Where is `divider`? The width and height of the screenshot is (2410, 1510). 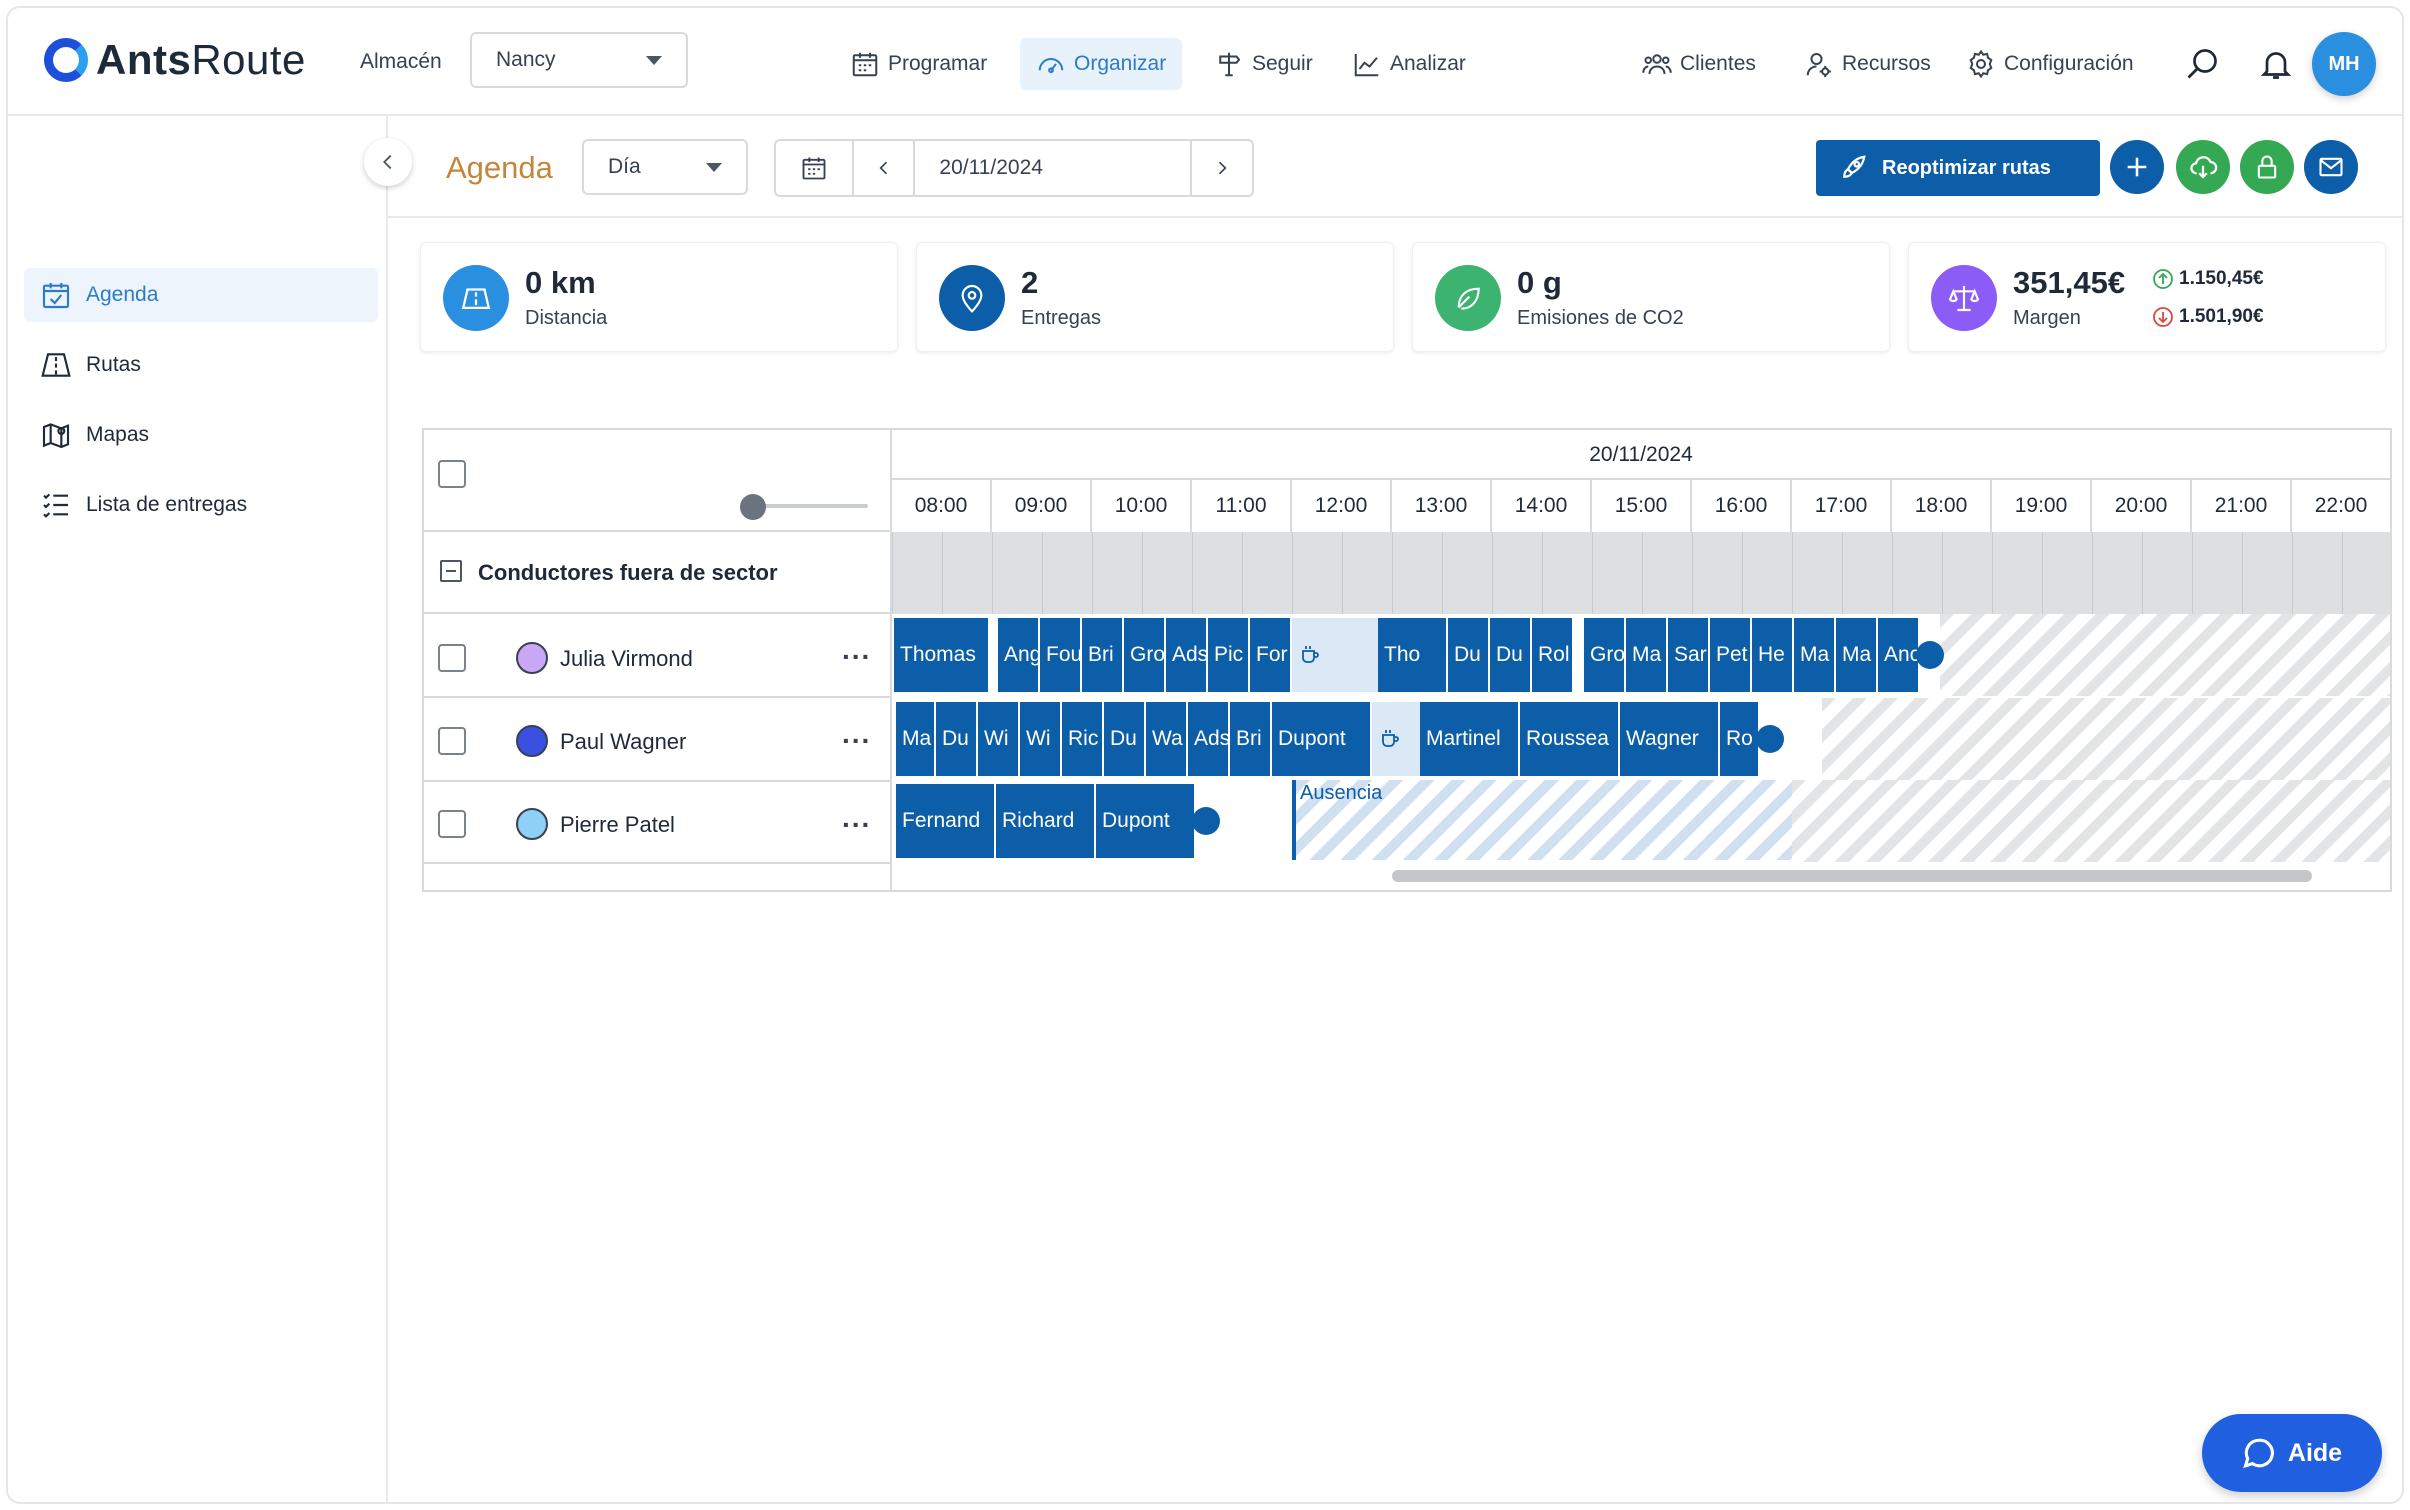
divider is located at coordinates (658, 613).